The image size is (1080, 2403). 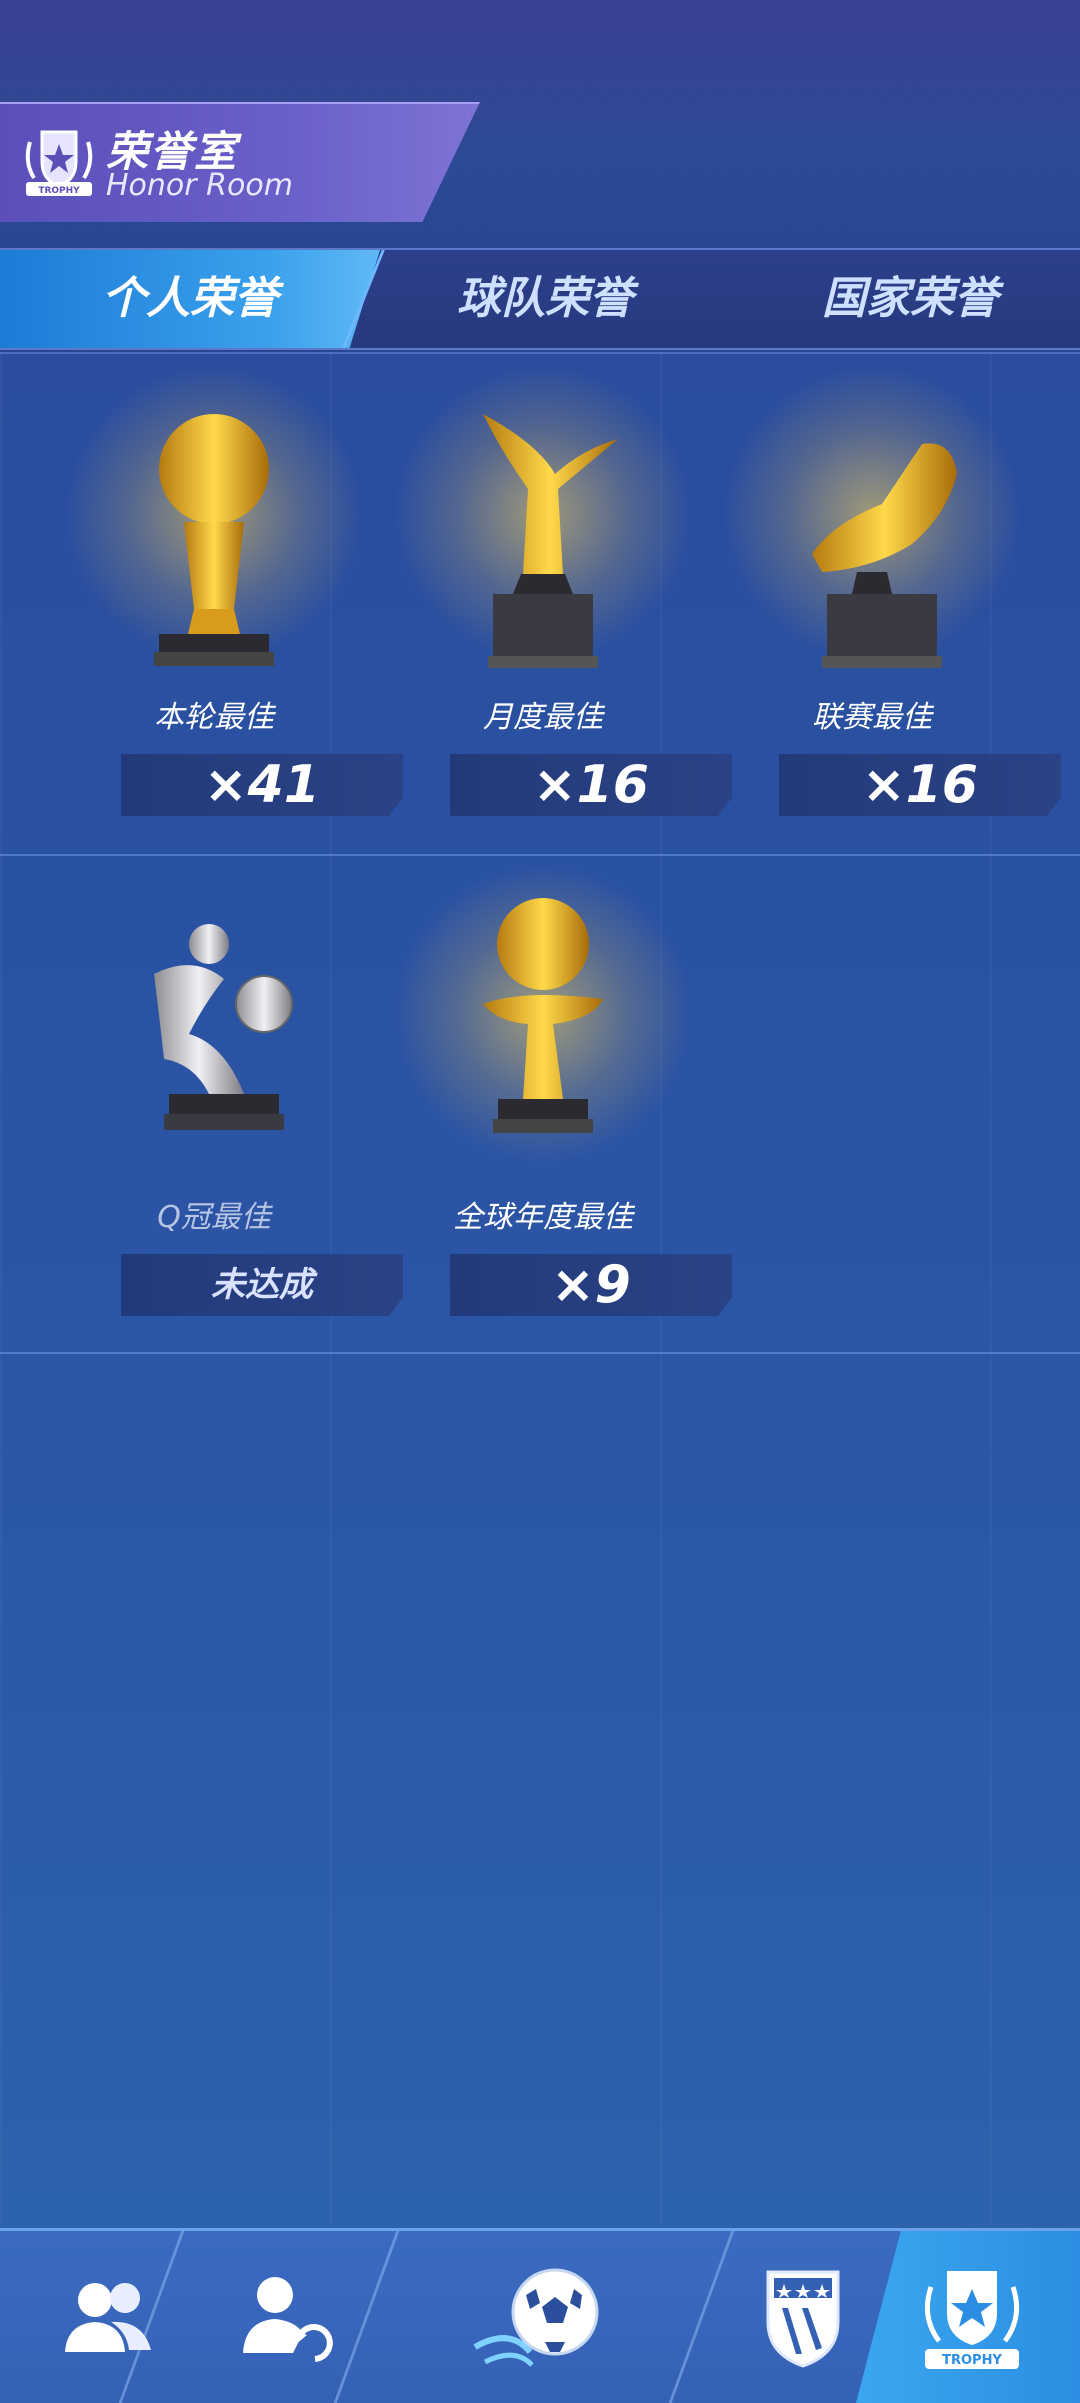 I want to click on player-swap-icon, so click(x=288, y=2319).